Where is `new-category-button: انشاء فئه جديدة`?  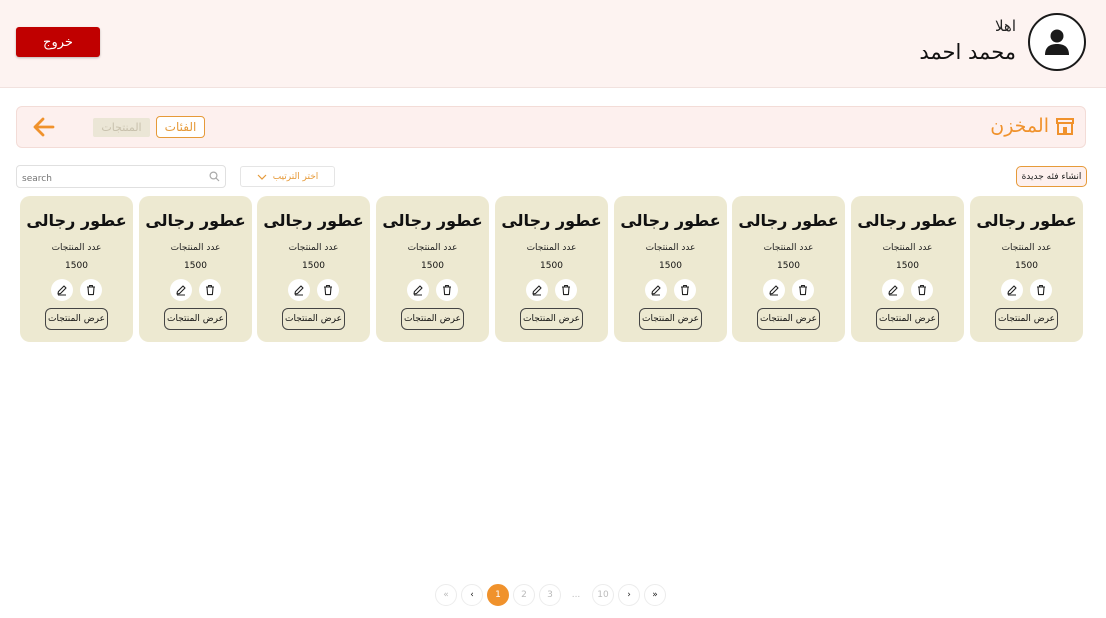 new-category-button: انشاء فئه جديدة is located at coordinates (1051, 176).